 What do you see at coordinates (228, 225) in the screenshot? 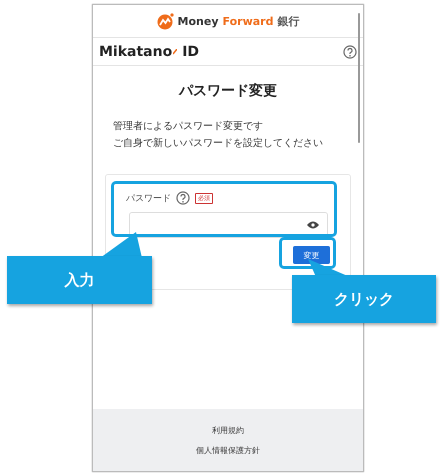
I see `password-field` at bounding box center [228, 225].